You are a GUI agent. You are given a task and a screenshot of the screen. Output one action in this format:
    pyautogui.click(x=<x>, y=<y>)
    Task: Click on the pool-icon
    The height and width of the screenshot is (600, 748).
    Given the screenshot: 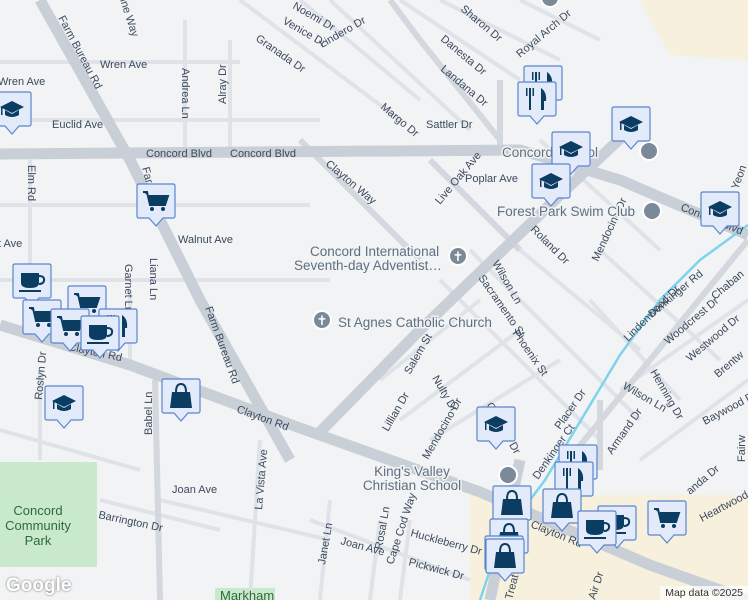 What is the action you would take?
    pyautogui.click(x=652, y=211)
    